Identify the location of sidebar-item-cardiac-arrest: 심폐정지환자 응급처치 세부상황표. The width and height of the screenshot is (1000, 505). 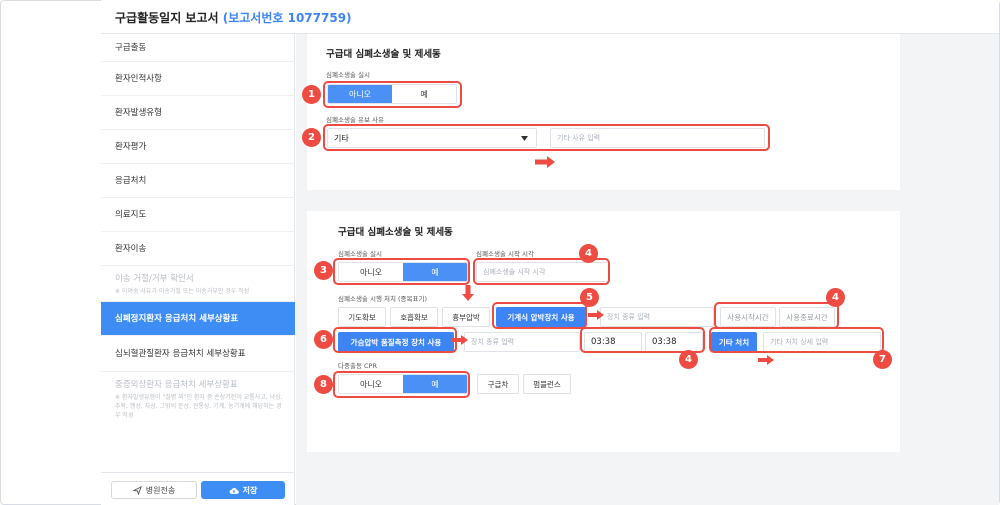
(198, 319).